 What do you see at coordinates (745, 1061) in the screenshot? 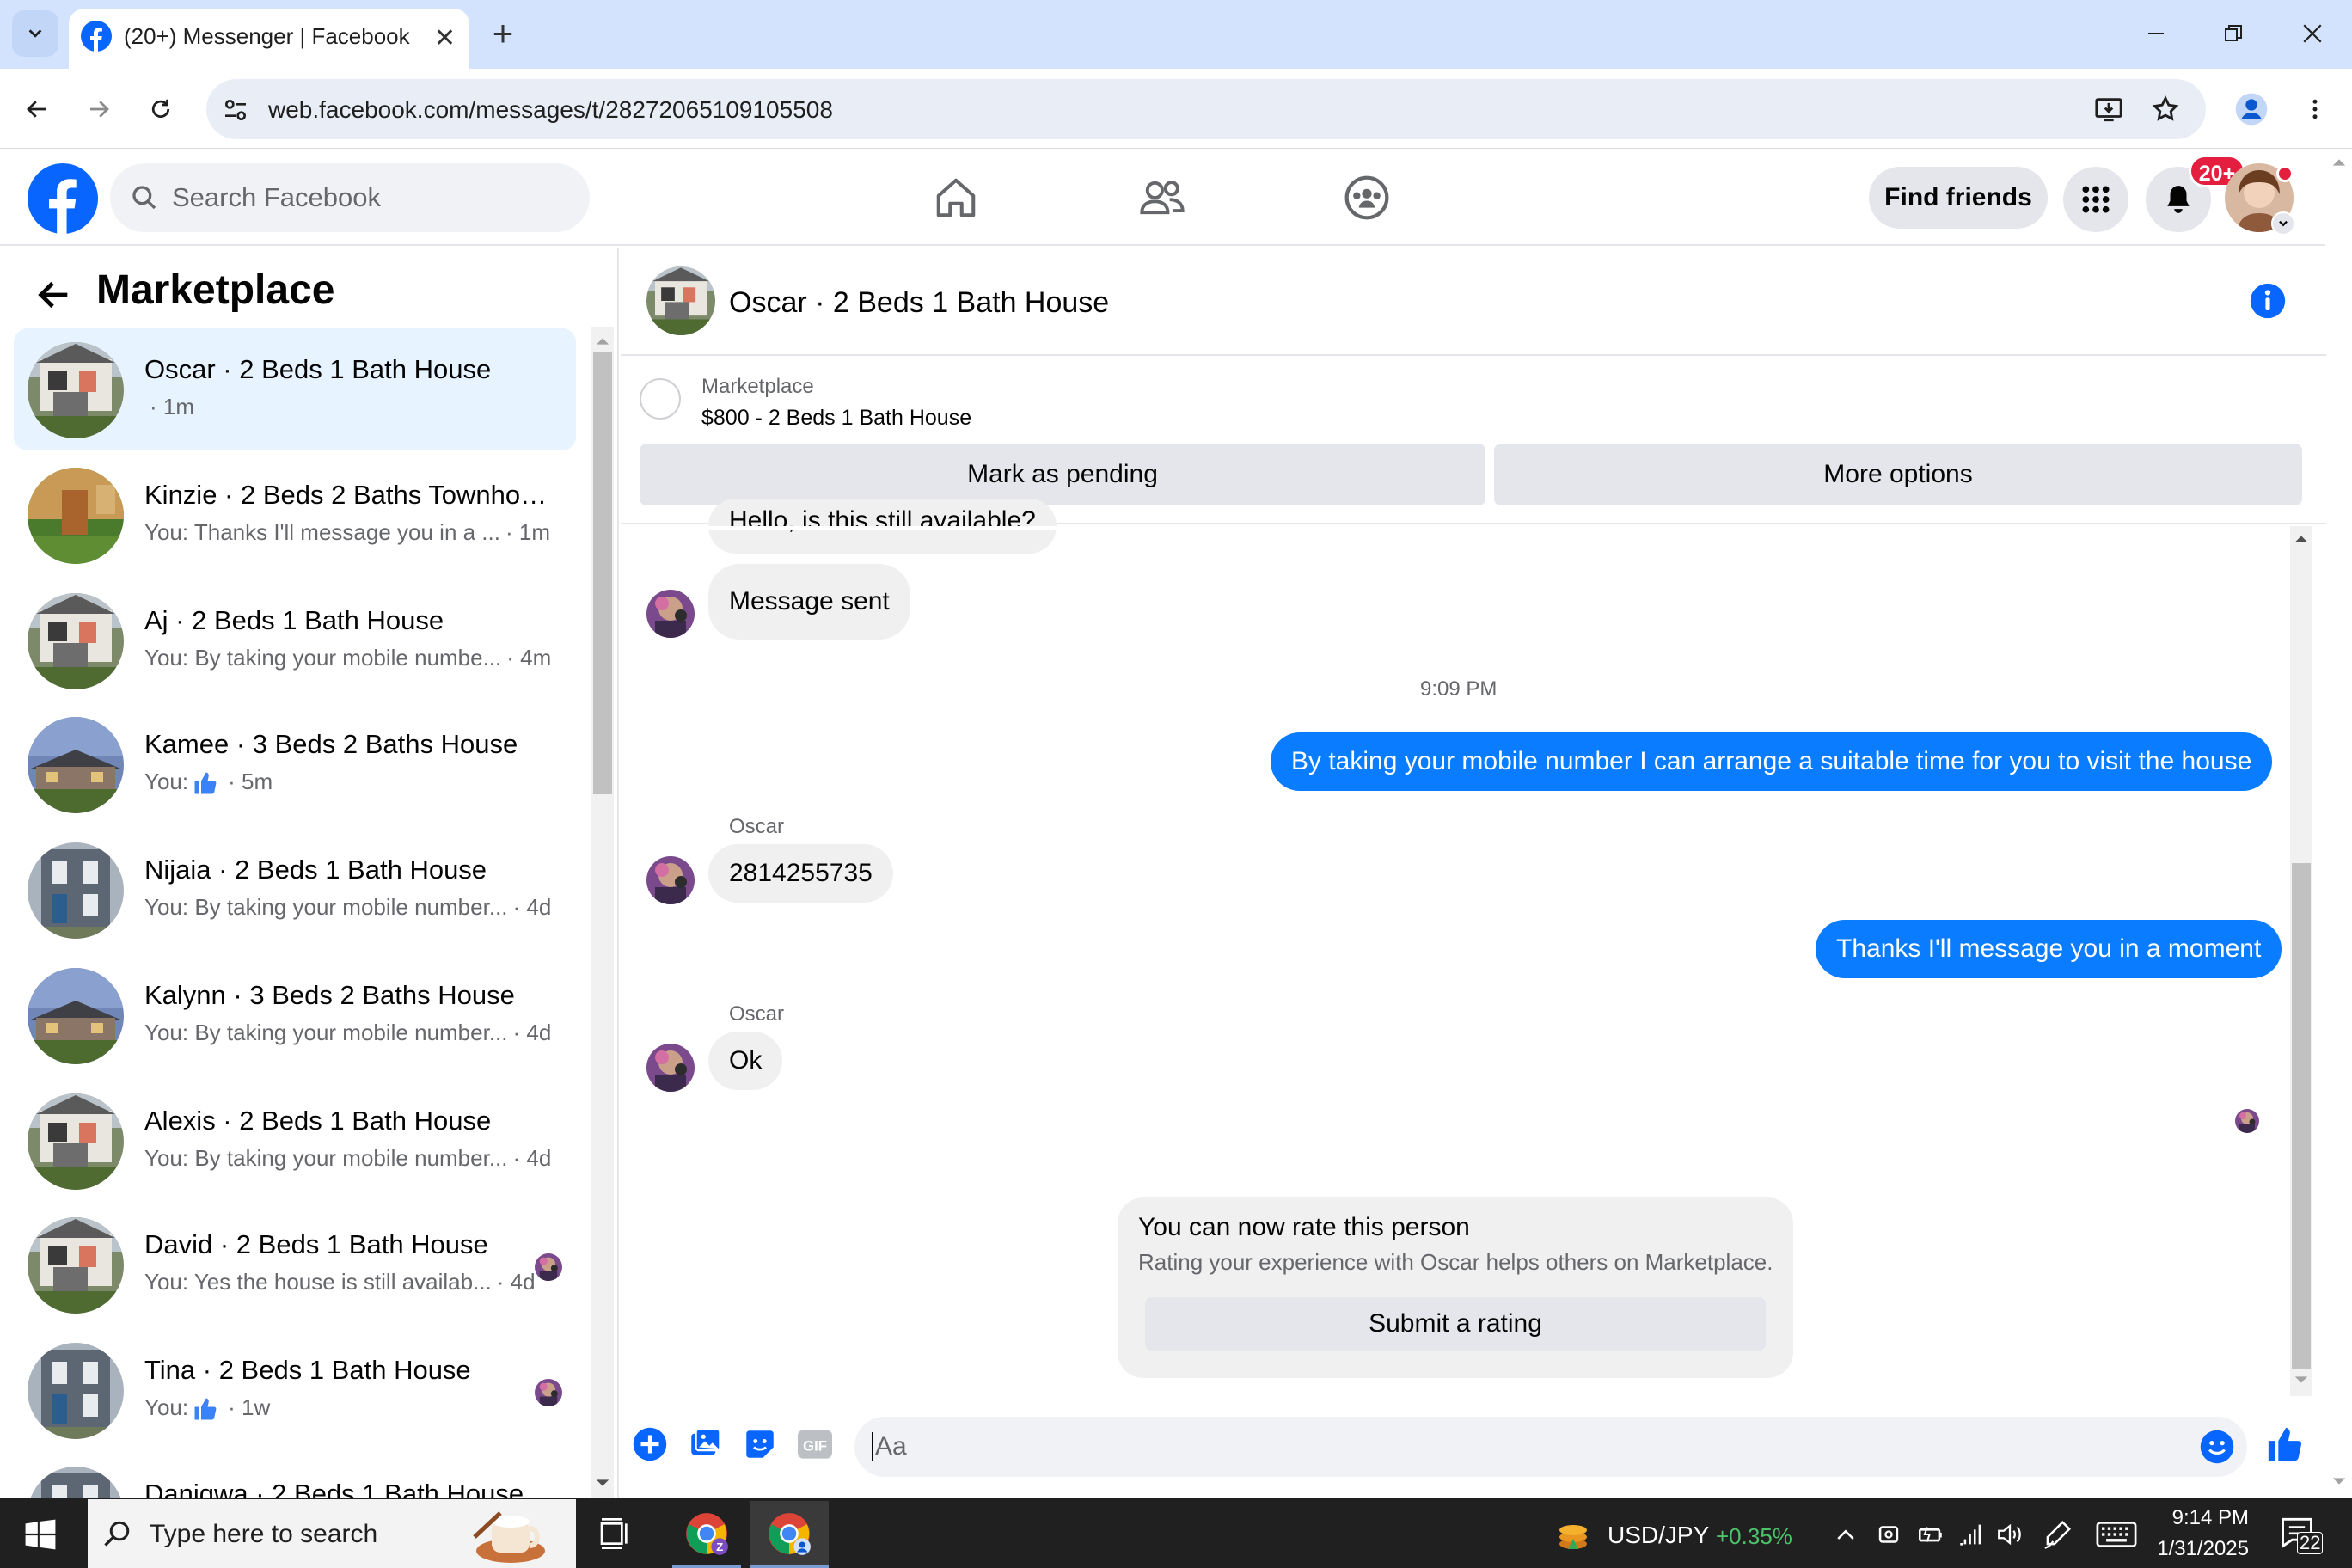
I see `incoming-message-bubble: Ok` at bounding box center [745, 1061].